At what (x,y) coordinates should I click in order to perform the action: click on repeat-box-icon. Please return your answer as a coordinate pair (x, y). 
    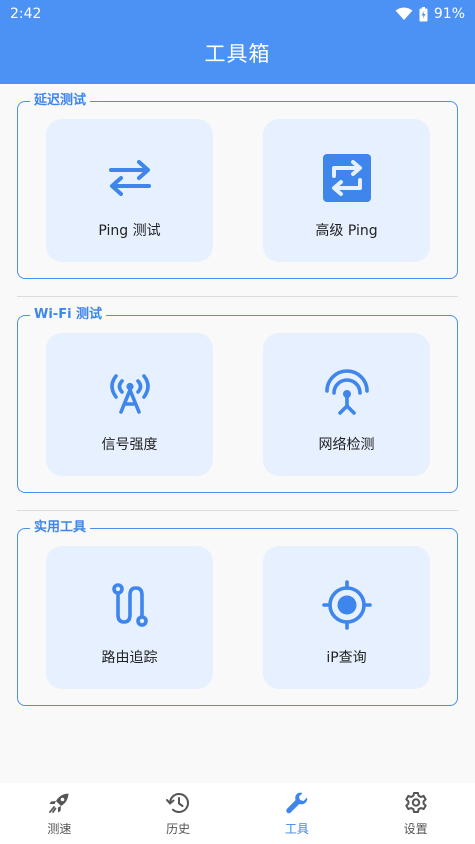
    Looking at the image, I should click on (347, 178).